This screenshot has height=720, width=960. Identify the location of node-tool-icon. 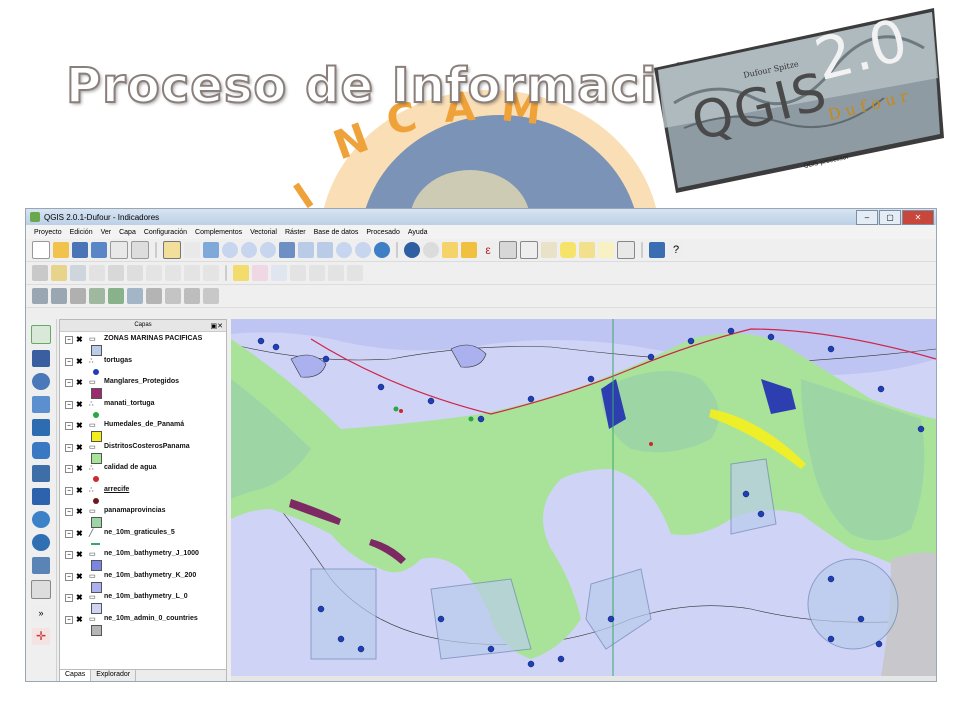
(135, 273).